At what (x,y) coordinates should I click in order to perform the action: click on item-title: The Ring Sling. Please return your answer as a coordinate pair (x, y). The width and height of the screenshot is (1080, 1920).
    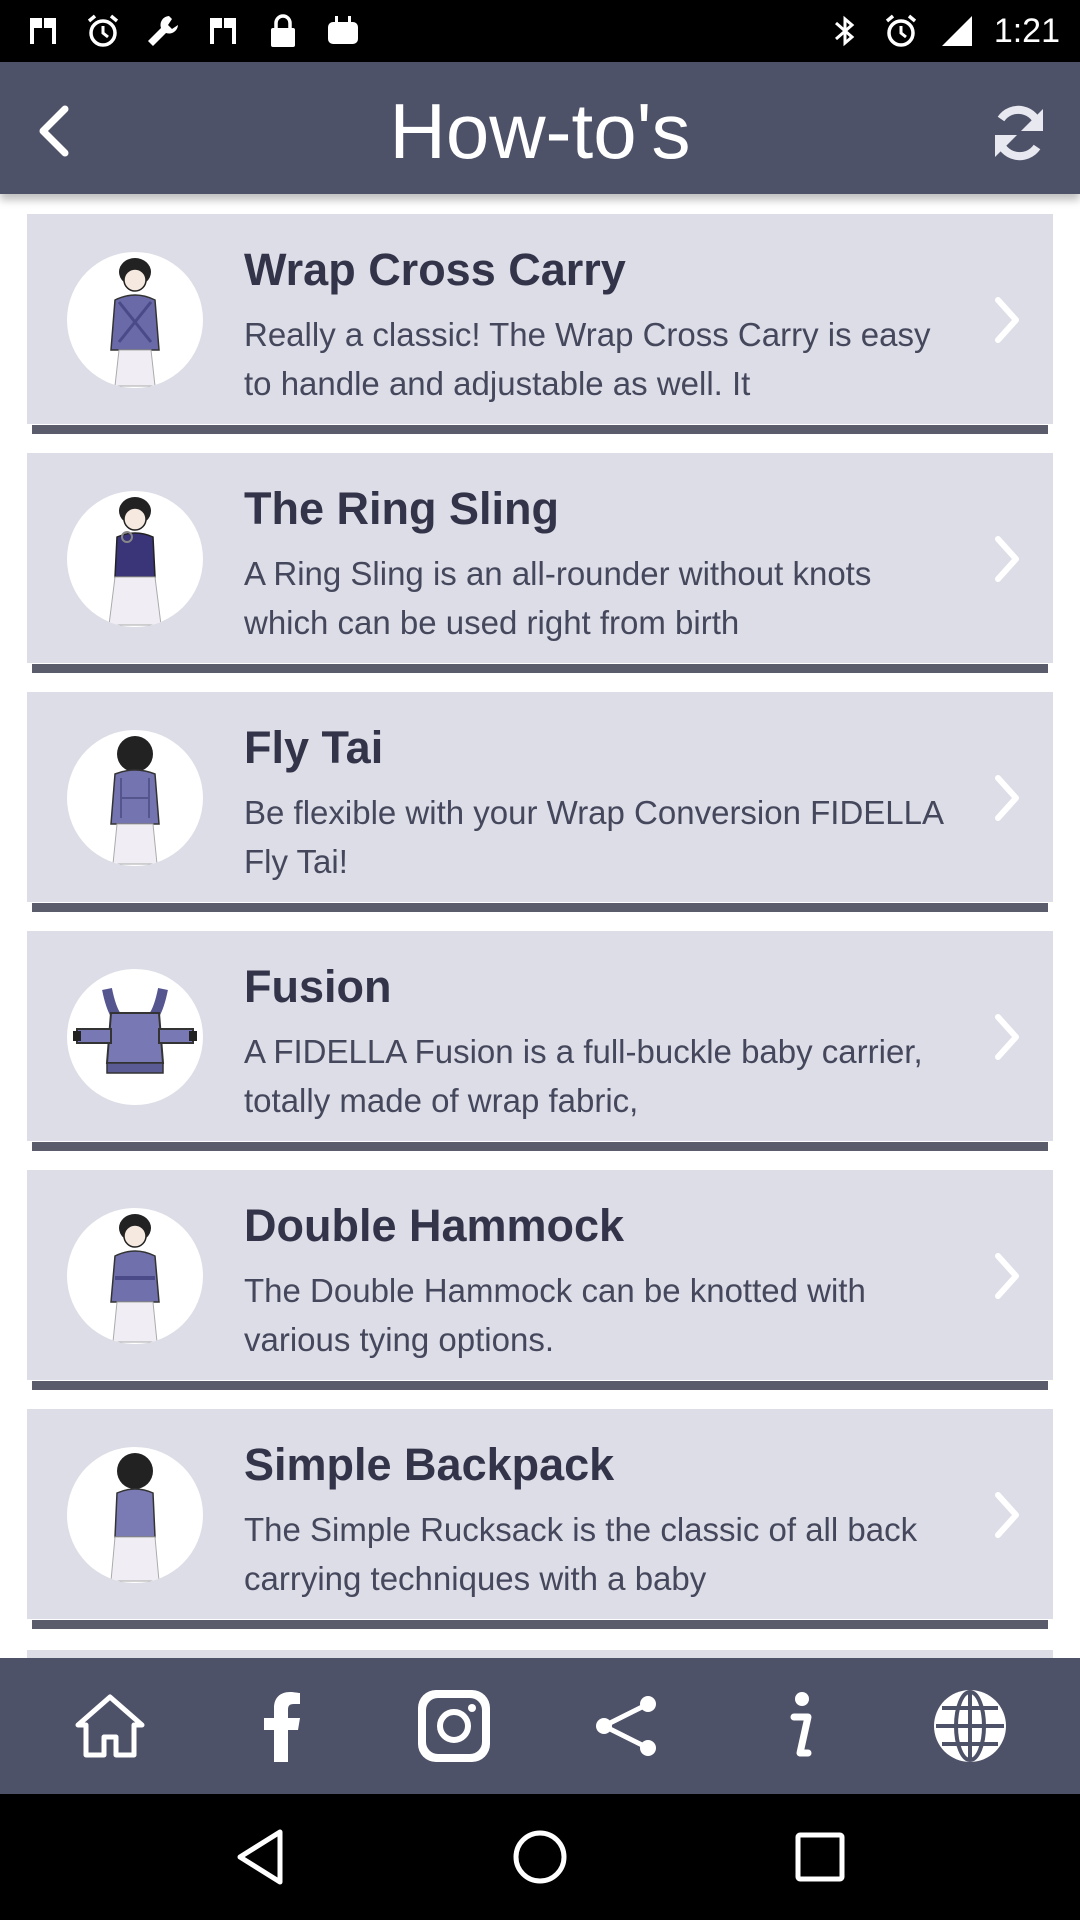
    Looking at the image, I should click on (401, 508).